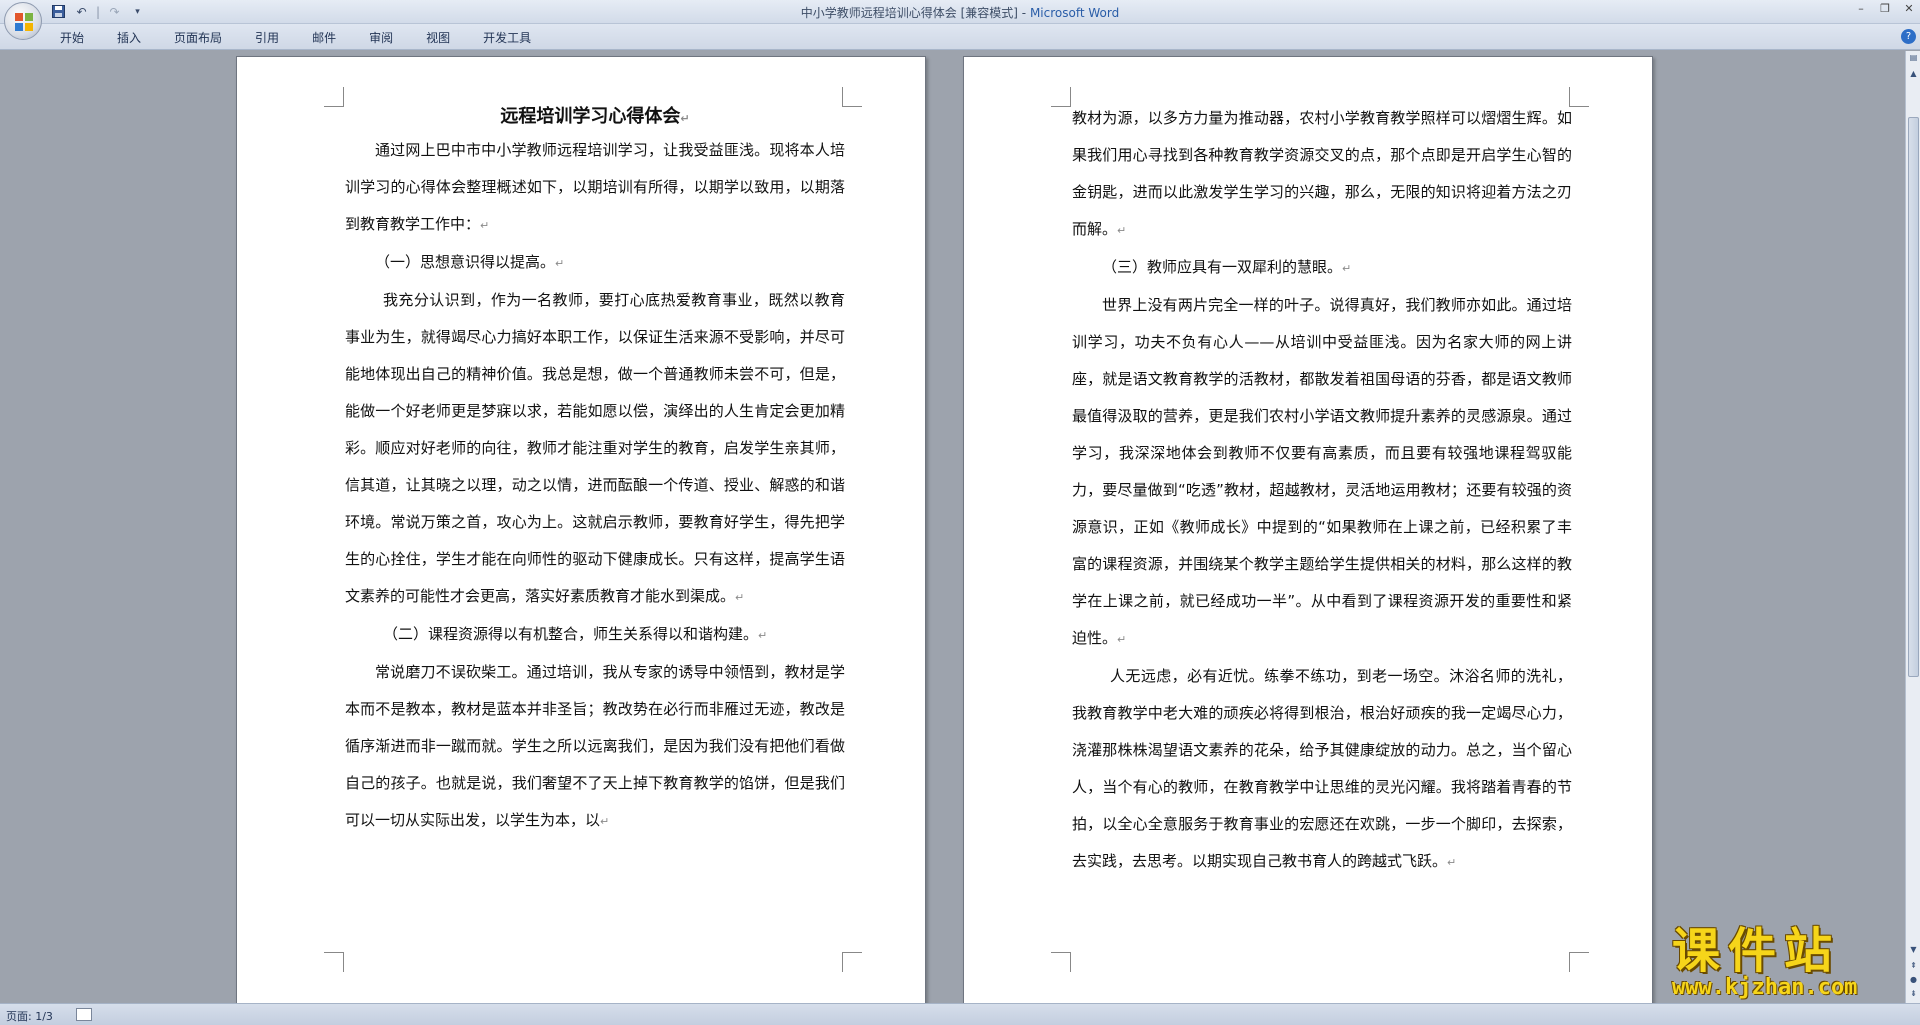 The image size is (1920, 1025). What do you see at coordinates (595, 116) in the screenshot?
I see `document-heading: 远程培训学习心得体会↵` at bounding box center [595, 116].